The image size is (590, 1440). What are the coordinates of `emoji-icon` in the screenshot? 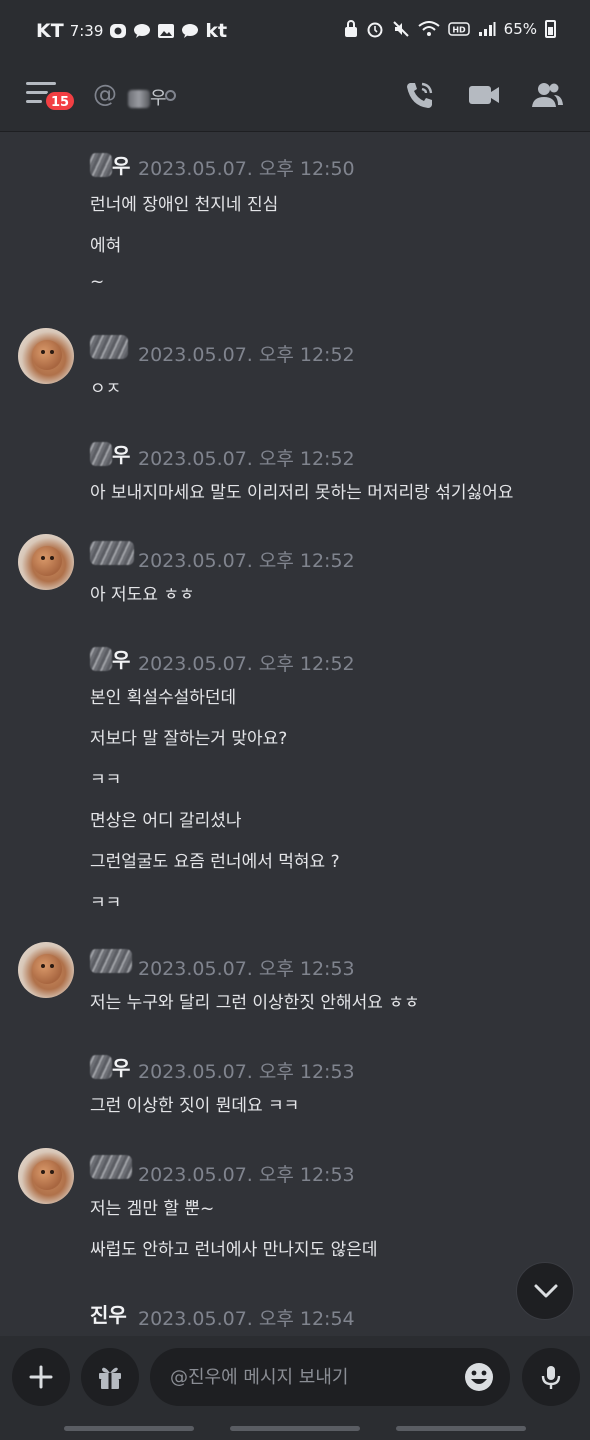 It's located at (479, 1377).